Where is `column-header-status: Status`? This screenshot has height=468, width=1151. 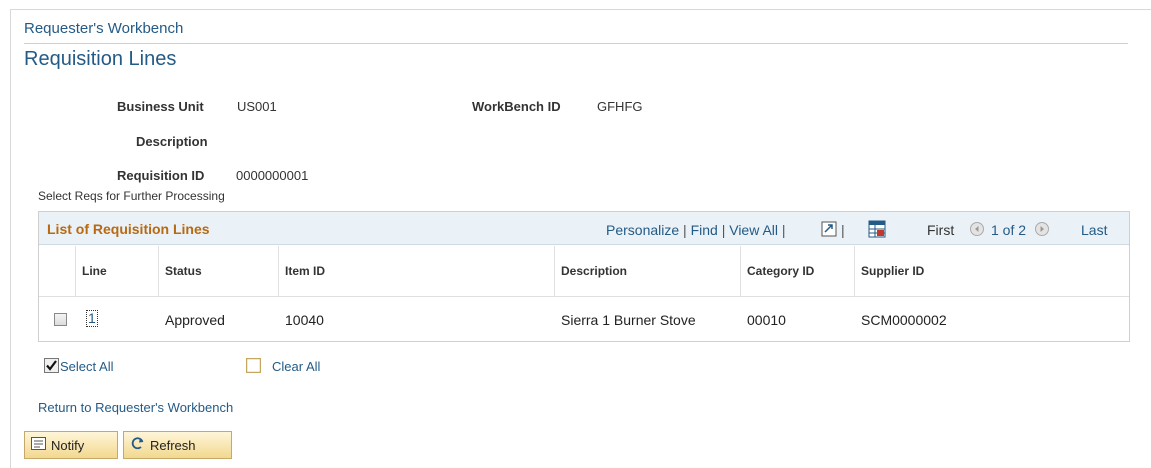
column-header-status: Status is located at coordinates (219, 271).